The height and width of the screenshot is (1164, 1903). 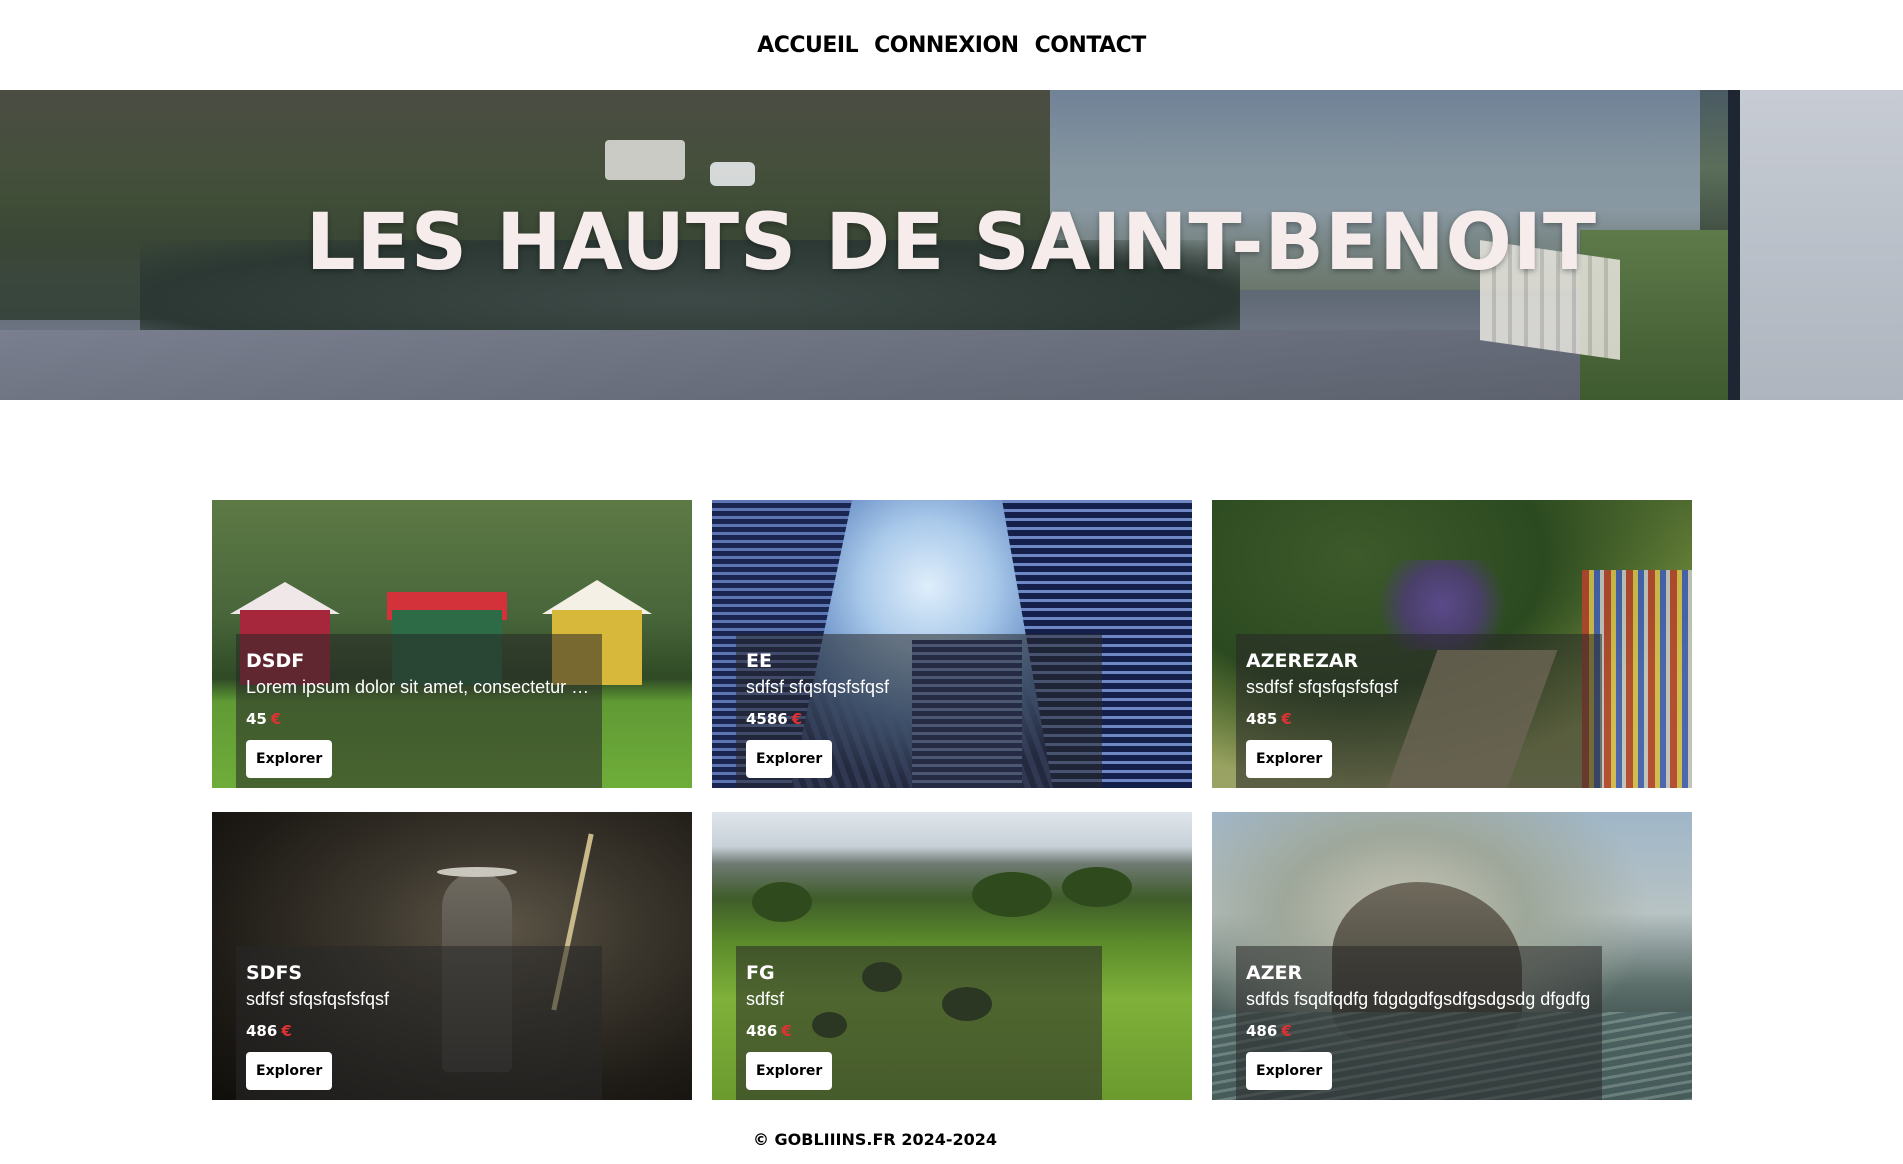 I want to click on card-price: 4586 €, so click(x=774, y=719).